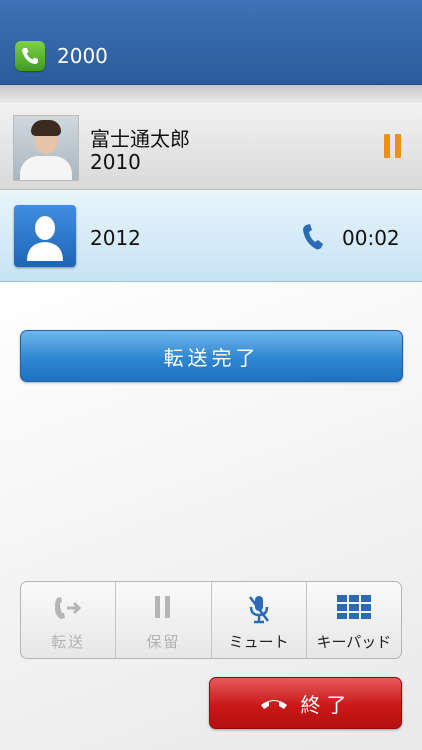 This screenshot has width=422, height=750. Describe the element at coordinates (68, 608) in the screenshot. I see `transfer-icon` at that location.